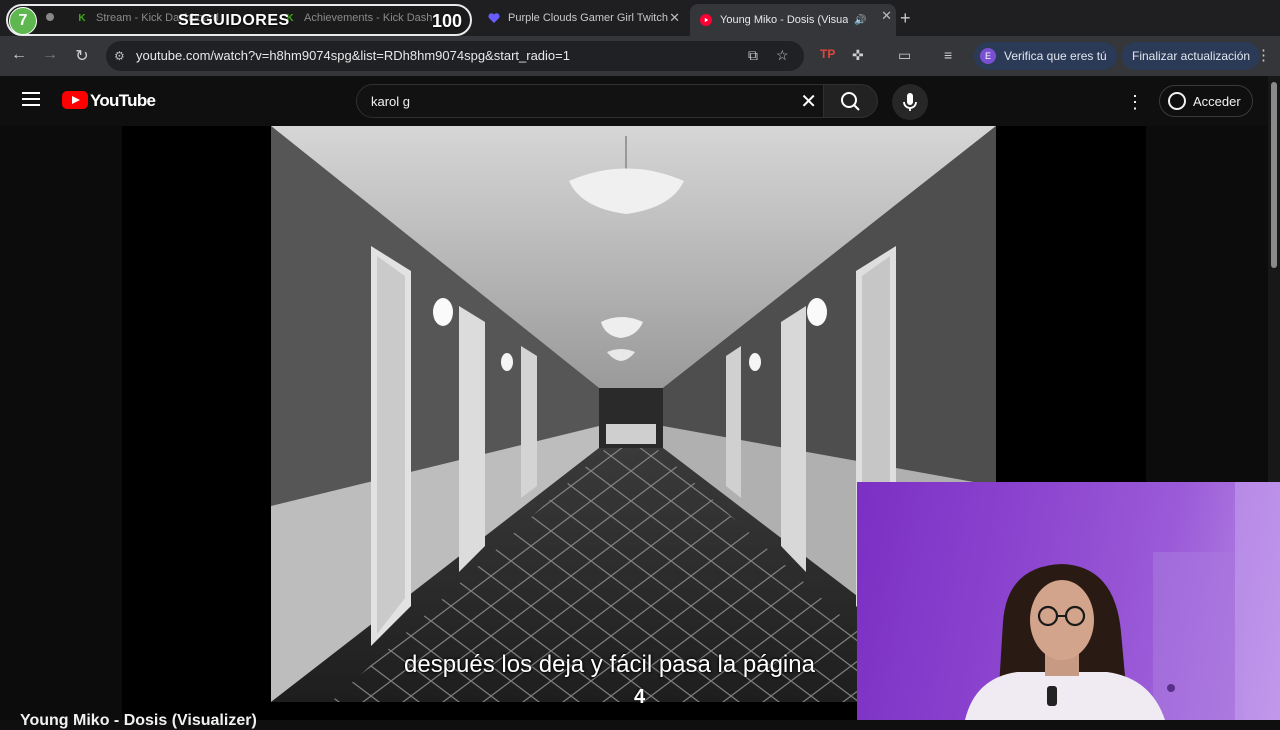  I want to click on webcam-overlay, so click(1068, 601).